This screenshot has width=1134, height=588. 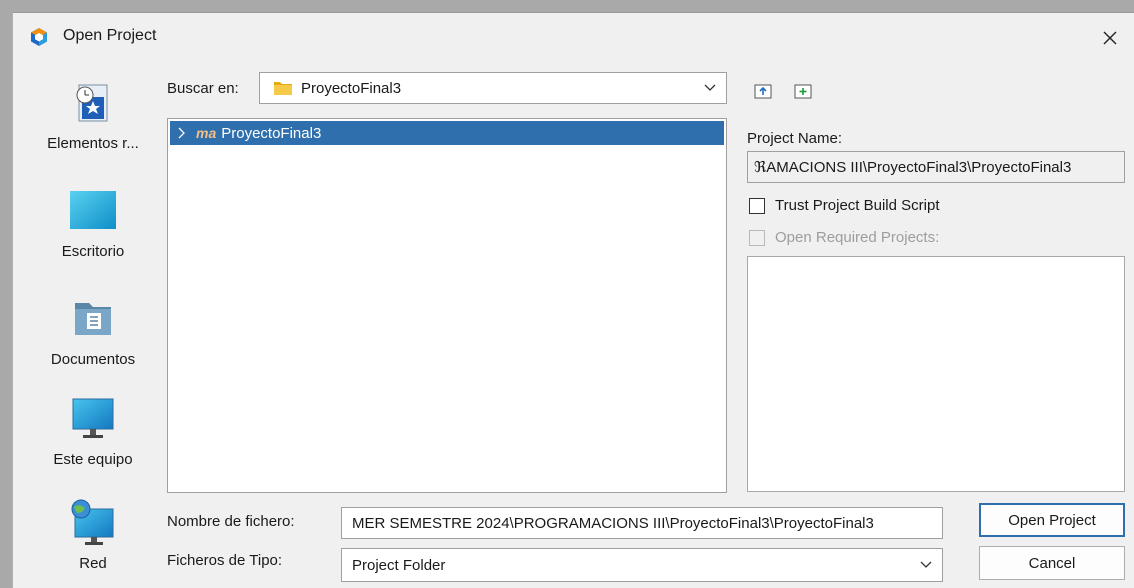 What do you see at coordinates (92, 103) in the screenshot?
I see `recent-items-icon` at bounding box center [92, 103].